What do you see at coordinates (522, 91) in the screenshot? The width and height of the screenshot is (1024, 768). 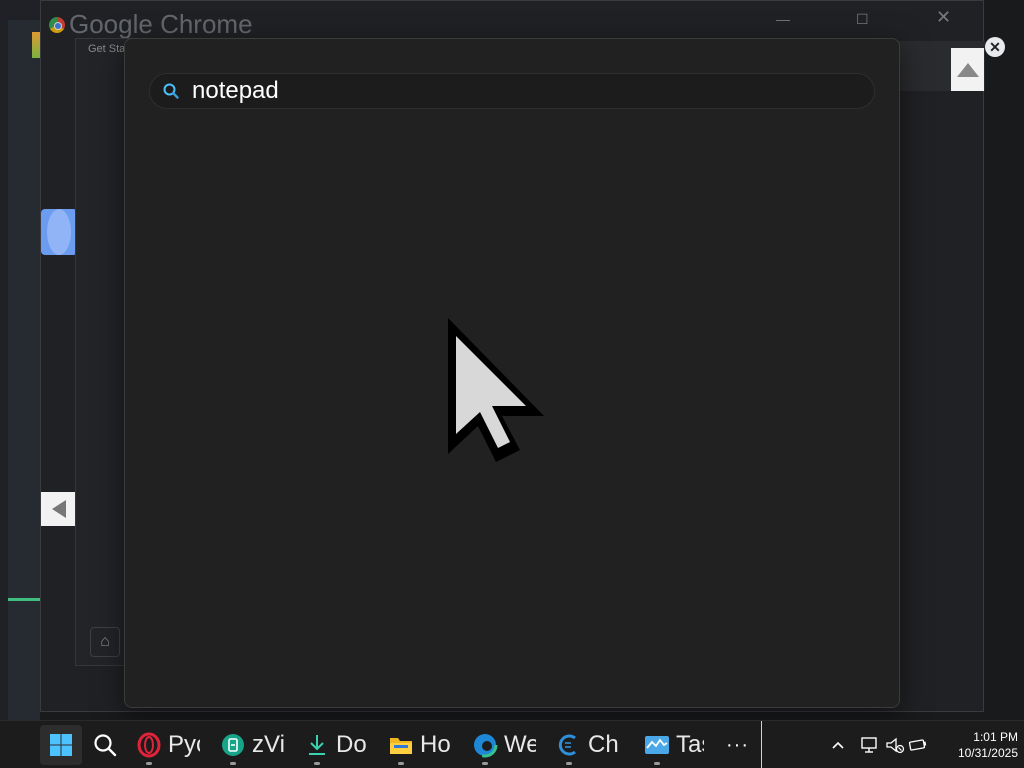 I see `search-input` at bounding box center [522, 91].